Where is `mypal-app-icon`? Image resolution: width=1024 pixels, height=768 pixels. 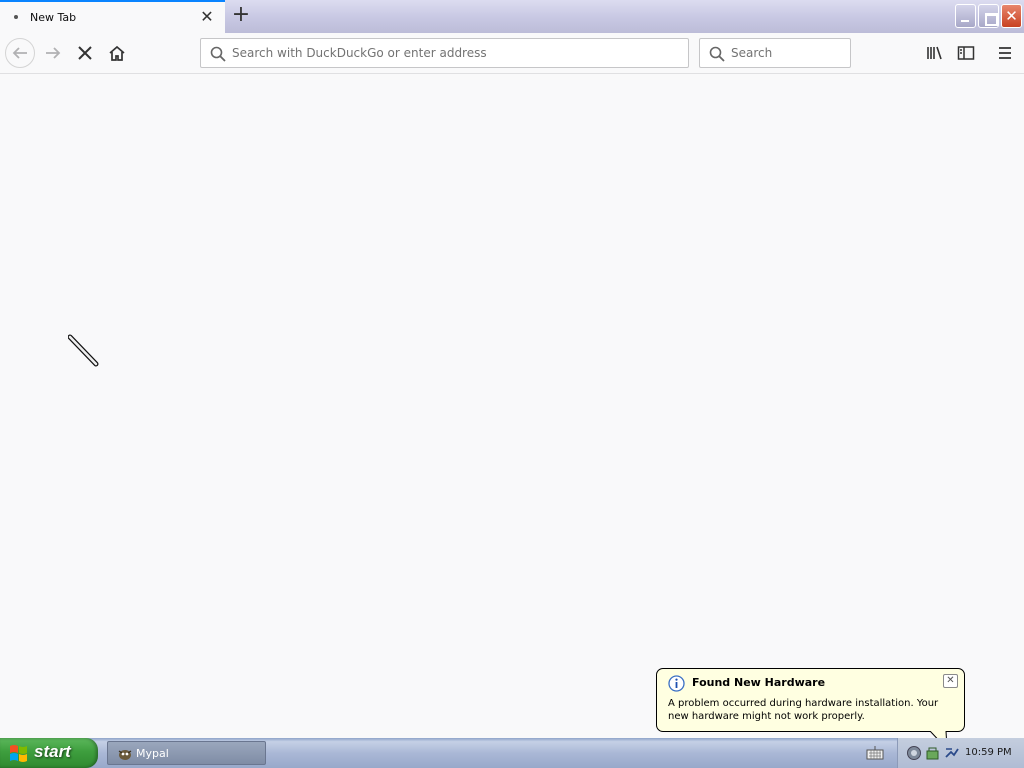
mypal-app-icon is located at coordinates (125, 755).